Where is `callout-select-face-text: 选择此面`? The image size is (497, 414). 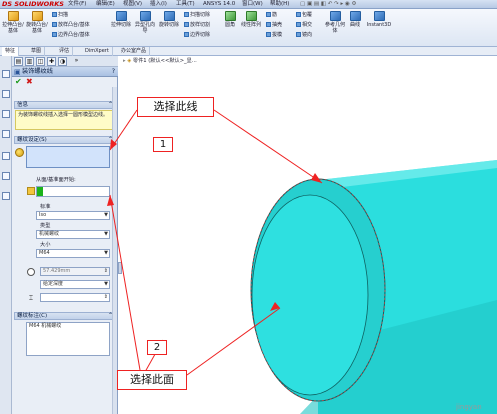
callout-select-face-text: 选择此面 is located at coordinates (152, 379).